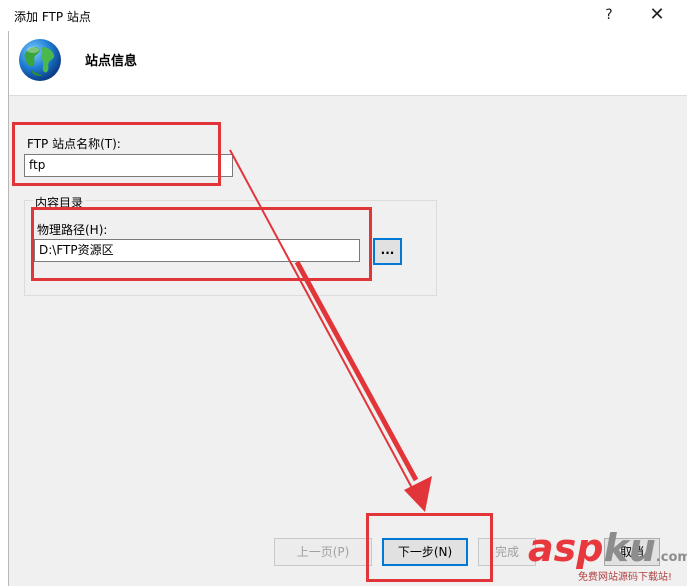 Image resolution: width=687 pixels, height=586 pixels. Describe the element at coordinates (609, 15) in the screenshot. I see `help-button: ?` at that location.